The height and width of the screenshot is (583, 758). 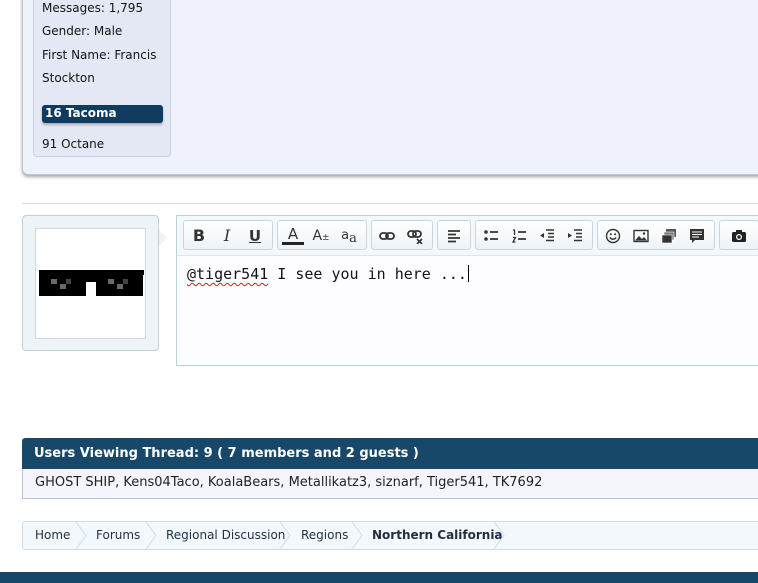 I want to click on avatar, so click(x=90, y=283).